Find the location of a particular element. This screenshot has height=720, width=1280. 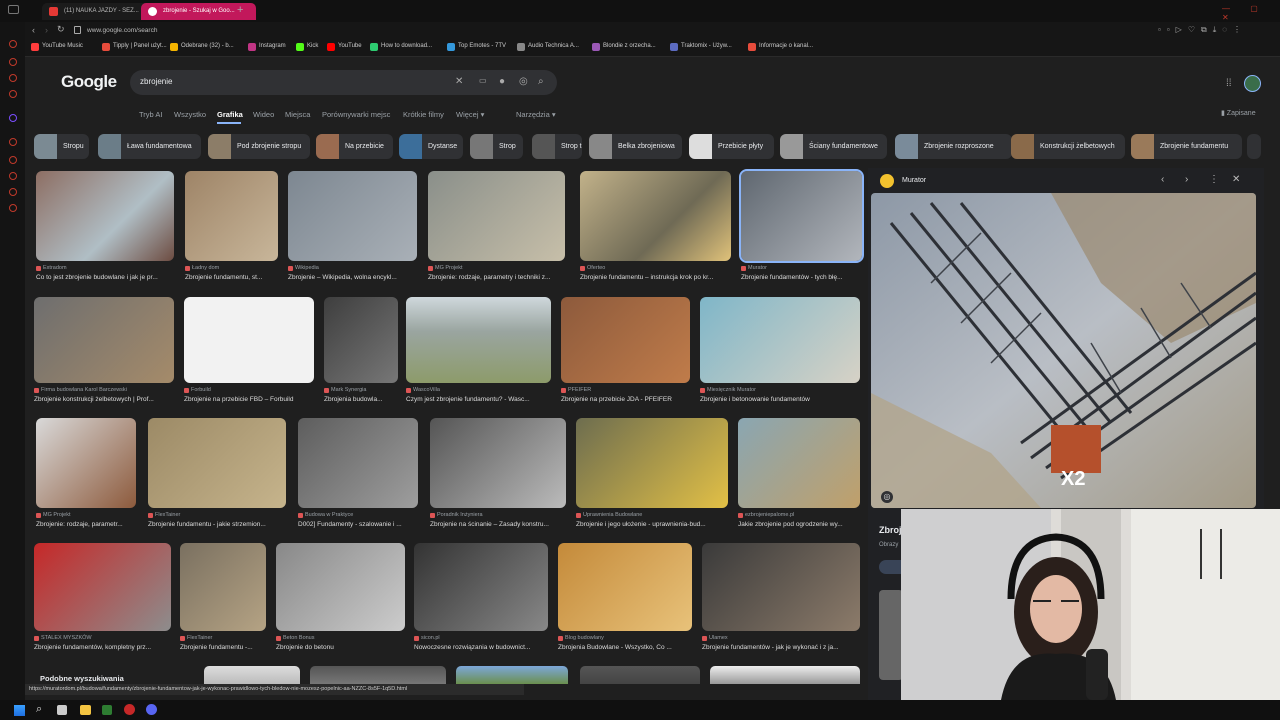

bookmark-item: Top Emotes - 7TV is located at coordinates (476, 47).